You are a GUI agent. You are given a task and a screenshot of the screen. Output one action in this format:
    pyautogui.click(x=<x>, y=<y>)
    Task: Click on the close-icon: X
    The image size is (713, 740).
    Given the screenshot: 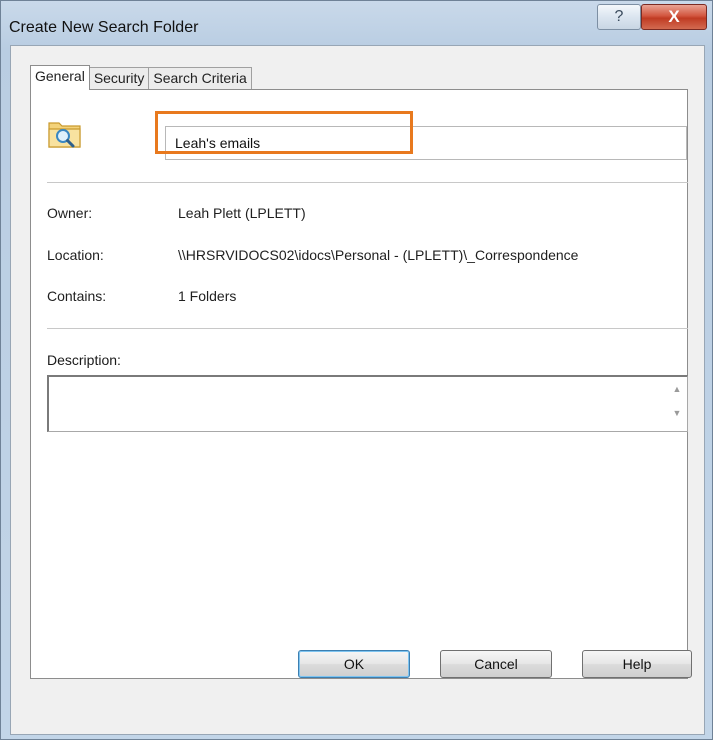 What is the action you would take?
    pyautogui.click(x=674, y=16)
    